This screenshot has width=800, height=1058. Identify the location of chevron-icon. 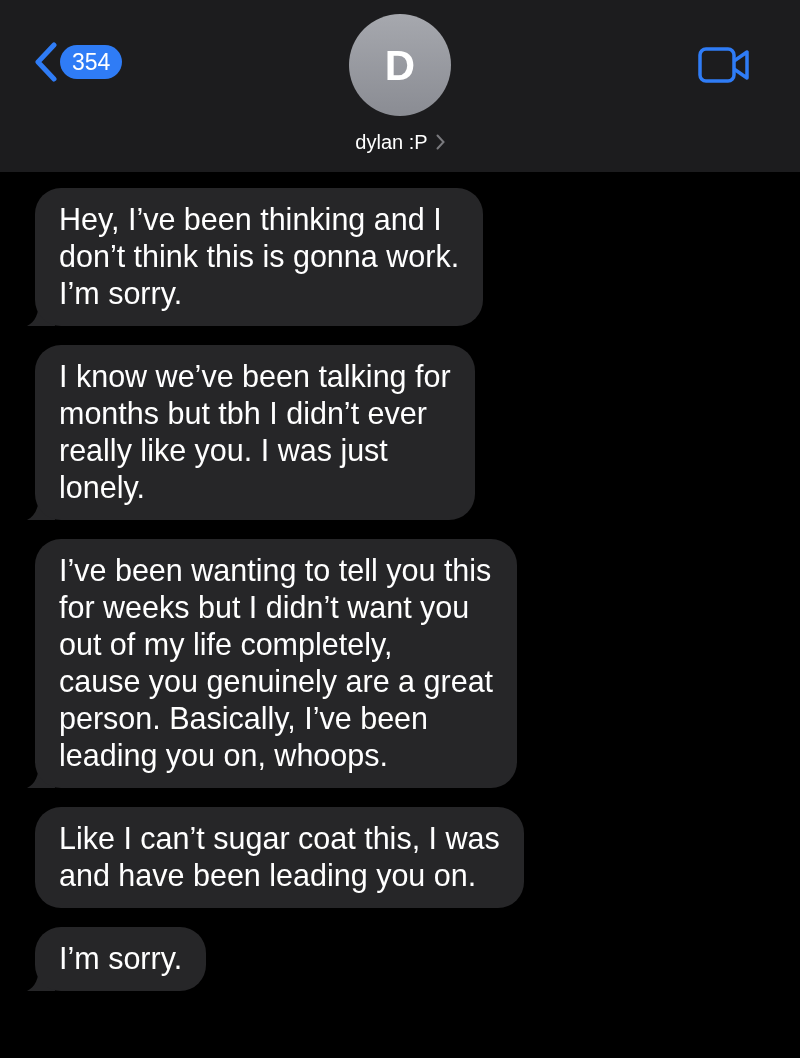
(440, 142).